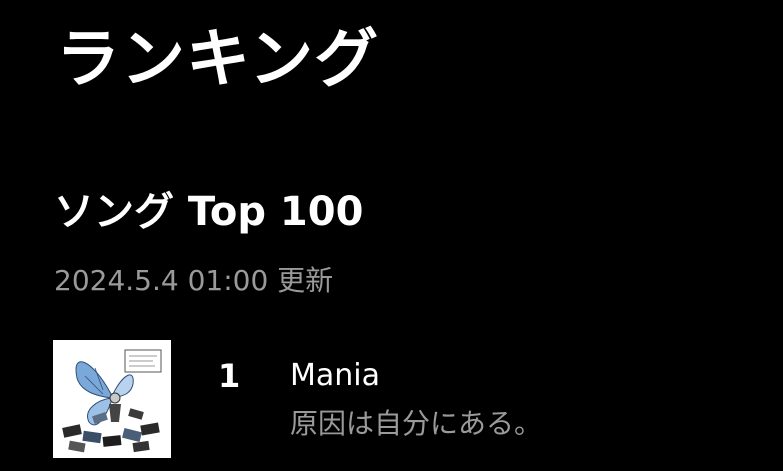 This screenshot has height=471, width=783. What do you see at coordinates (208, 212) in the screenshot?
I see `section-title: ソング Top 100` at bounding box center [208, 212].